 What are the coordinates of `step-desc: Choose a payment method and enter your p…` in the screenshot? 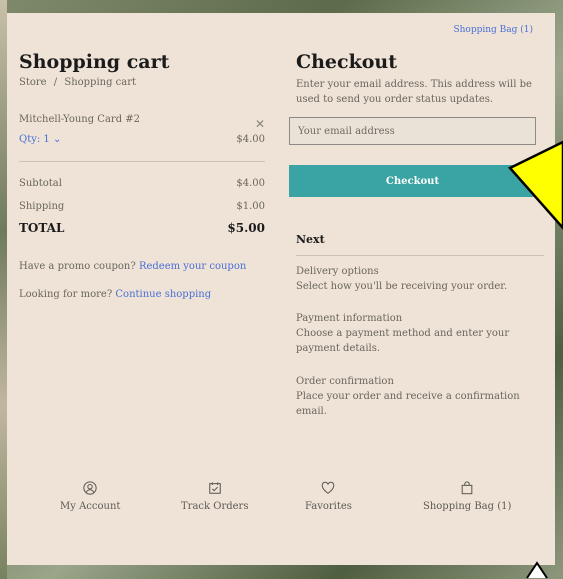 It's located at (403, 341).